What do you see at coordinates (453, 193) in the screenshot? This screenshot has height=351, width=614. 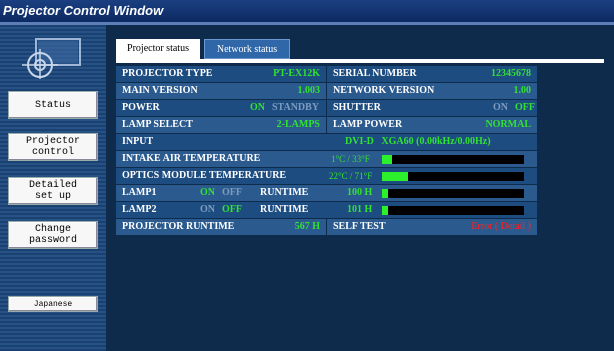 I see `lamp1-runtime-gauge` at bounding box center [453, 193].